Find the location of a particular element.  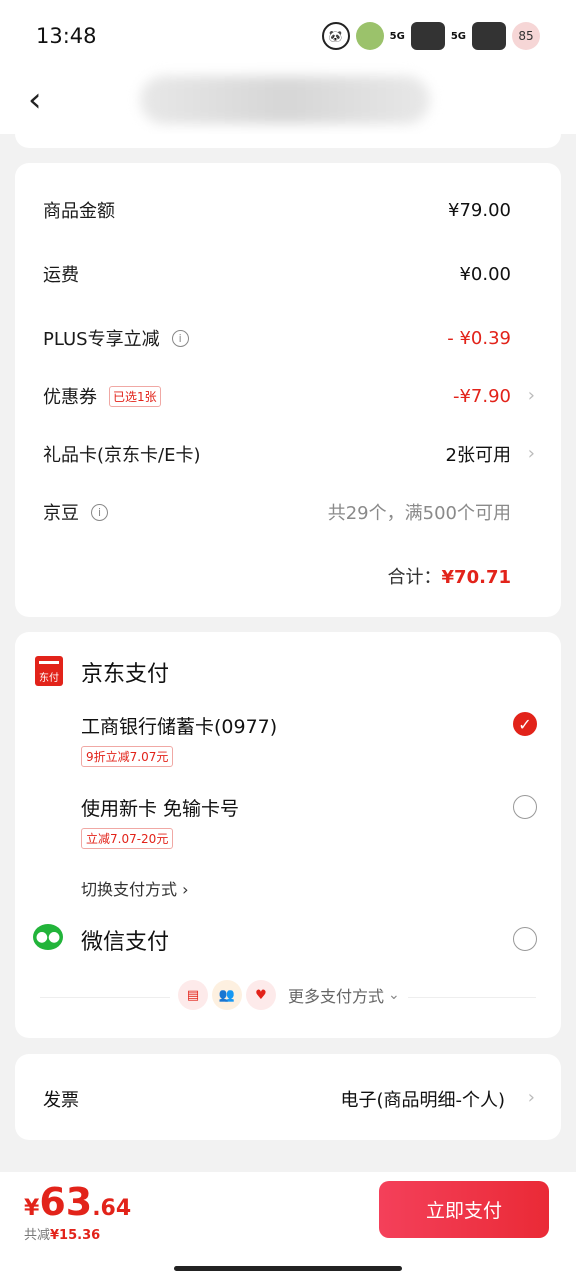

coupon-row: 优惠券 已选1张 -¥7.90 is located at coordinates (277, 396).